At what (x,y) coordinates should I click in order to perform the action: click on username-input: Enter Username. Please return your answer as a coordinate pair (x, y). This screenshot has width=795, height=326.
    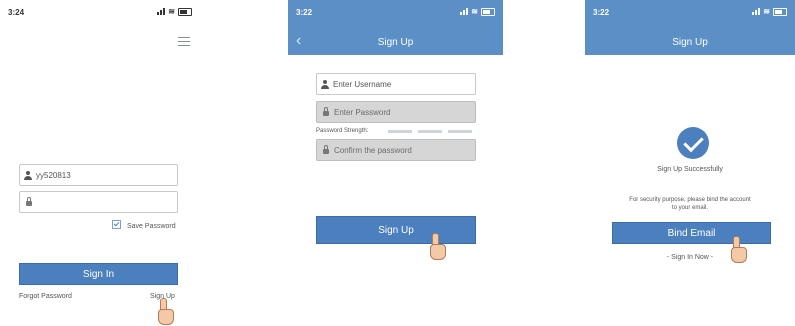
    Looking at the image, I should click on (396, 84).